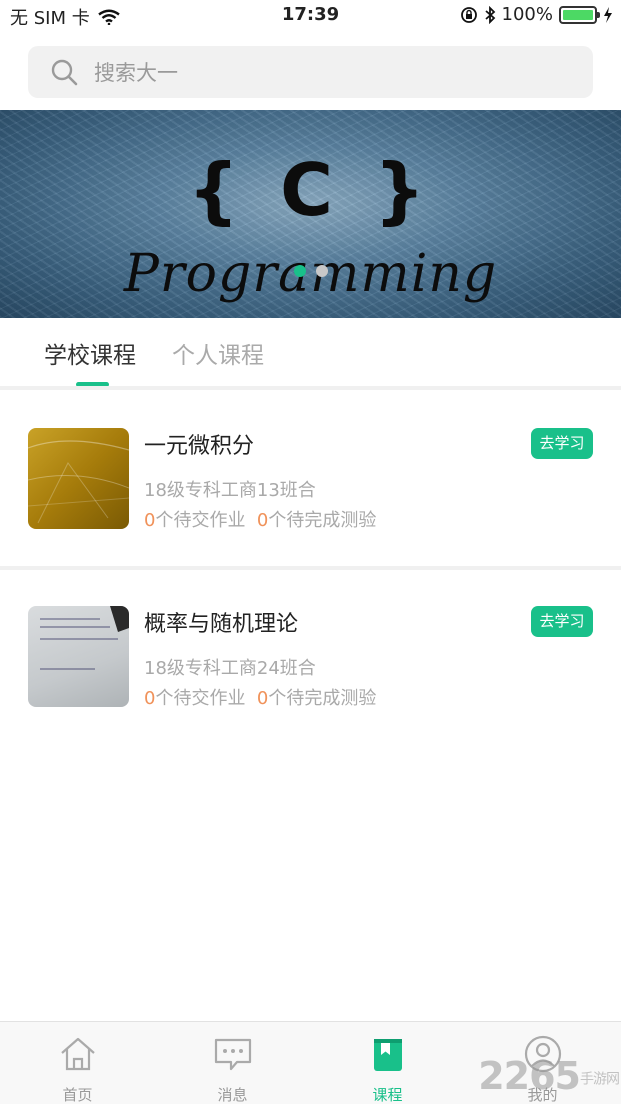  I want to click on carousel-dots, so click(311, 271).